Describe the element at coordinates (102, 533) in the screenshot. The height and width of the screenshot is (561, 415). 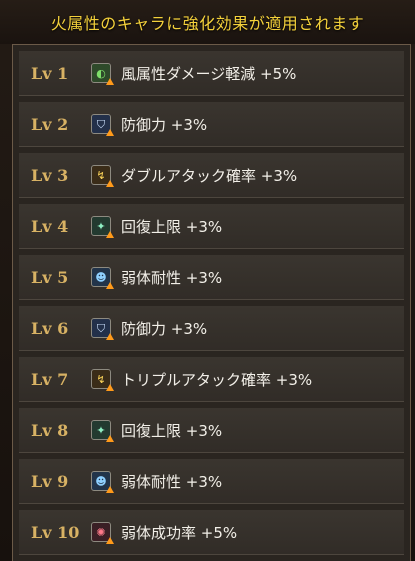
I see `debuff-success-icon: ✺` at that location.